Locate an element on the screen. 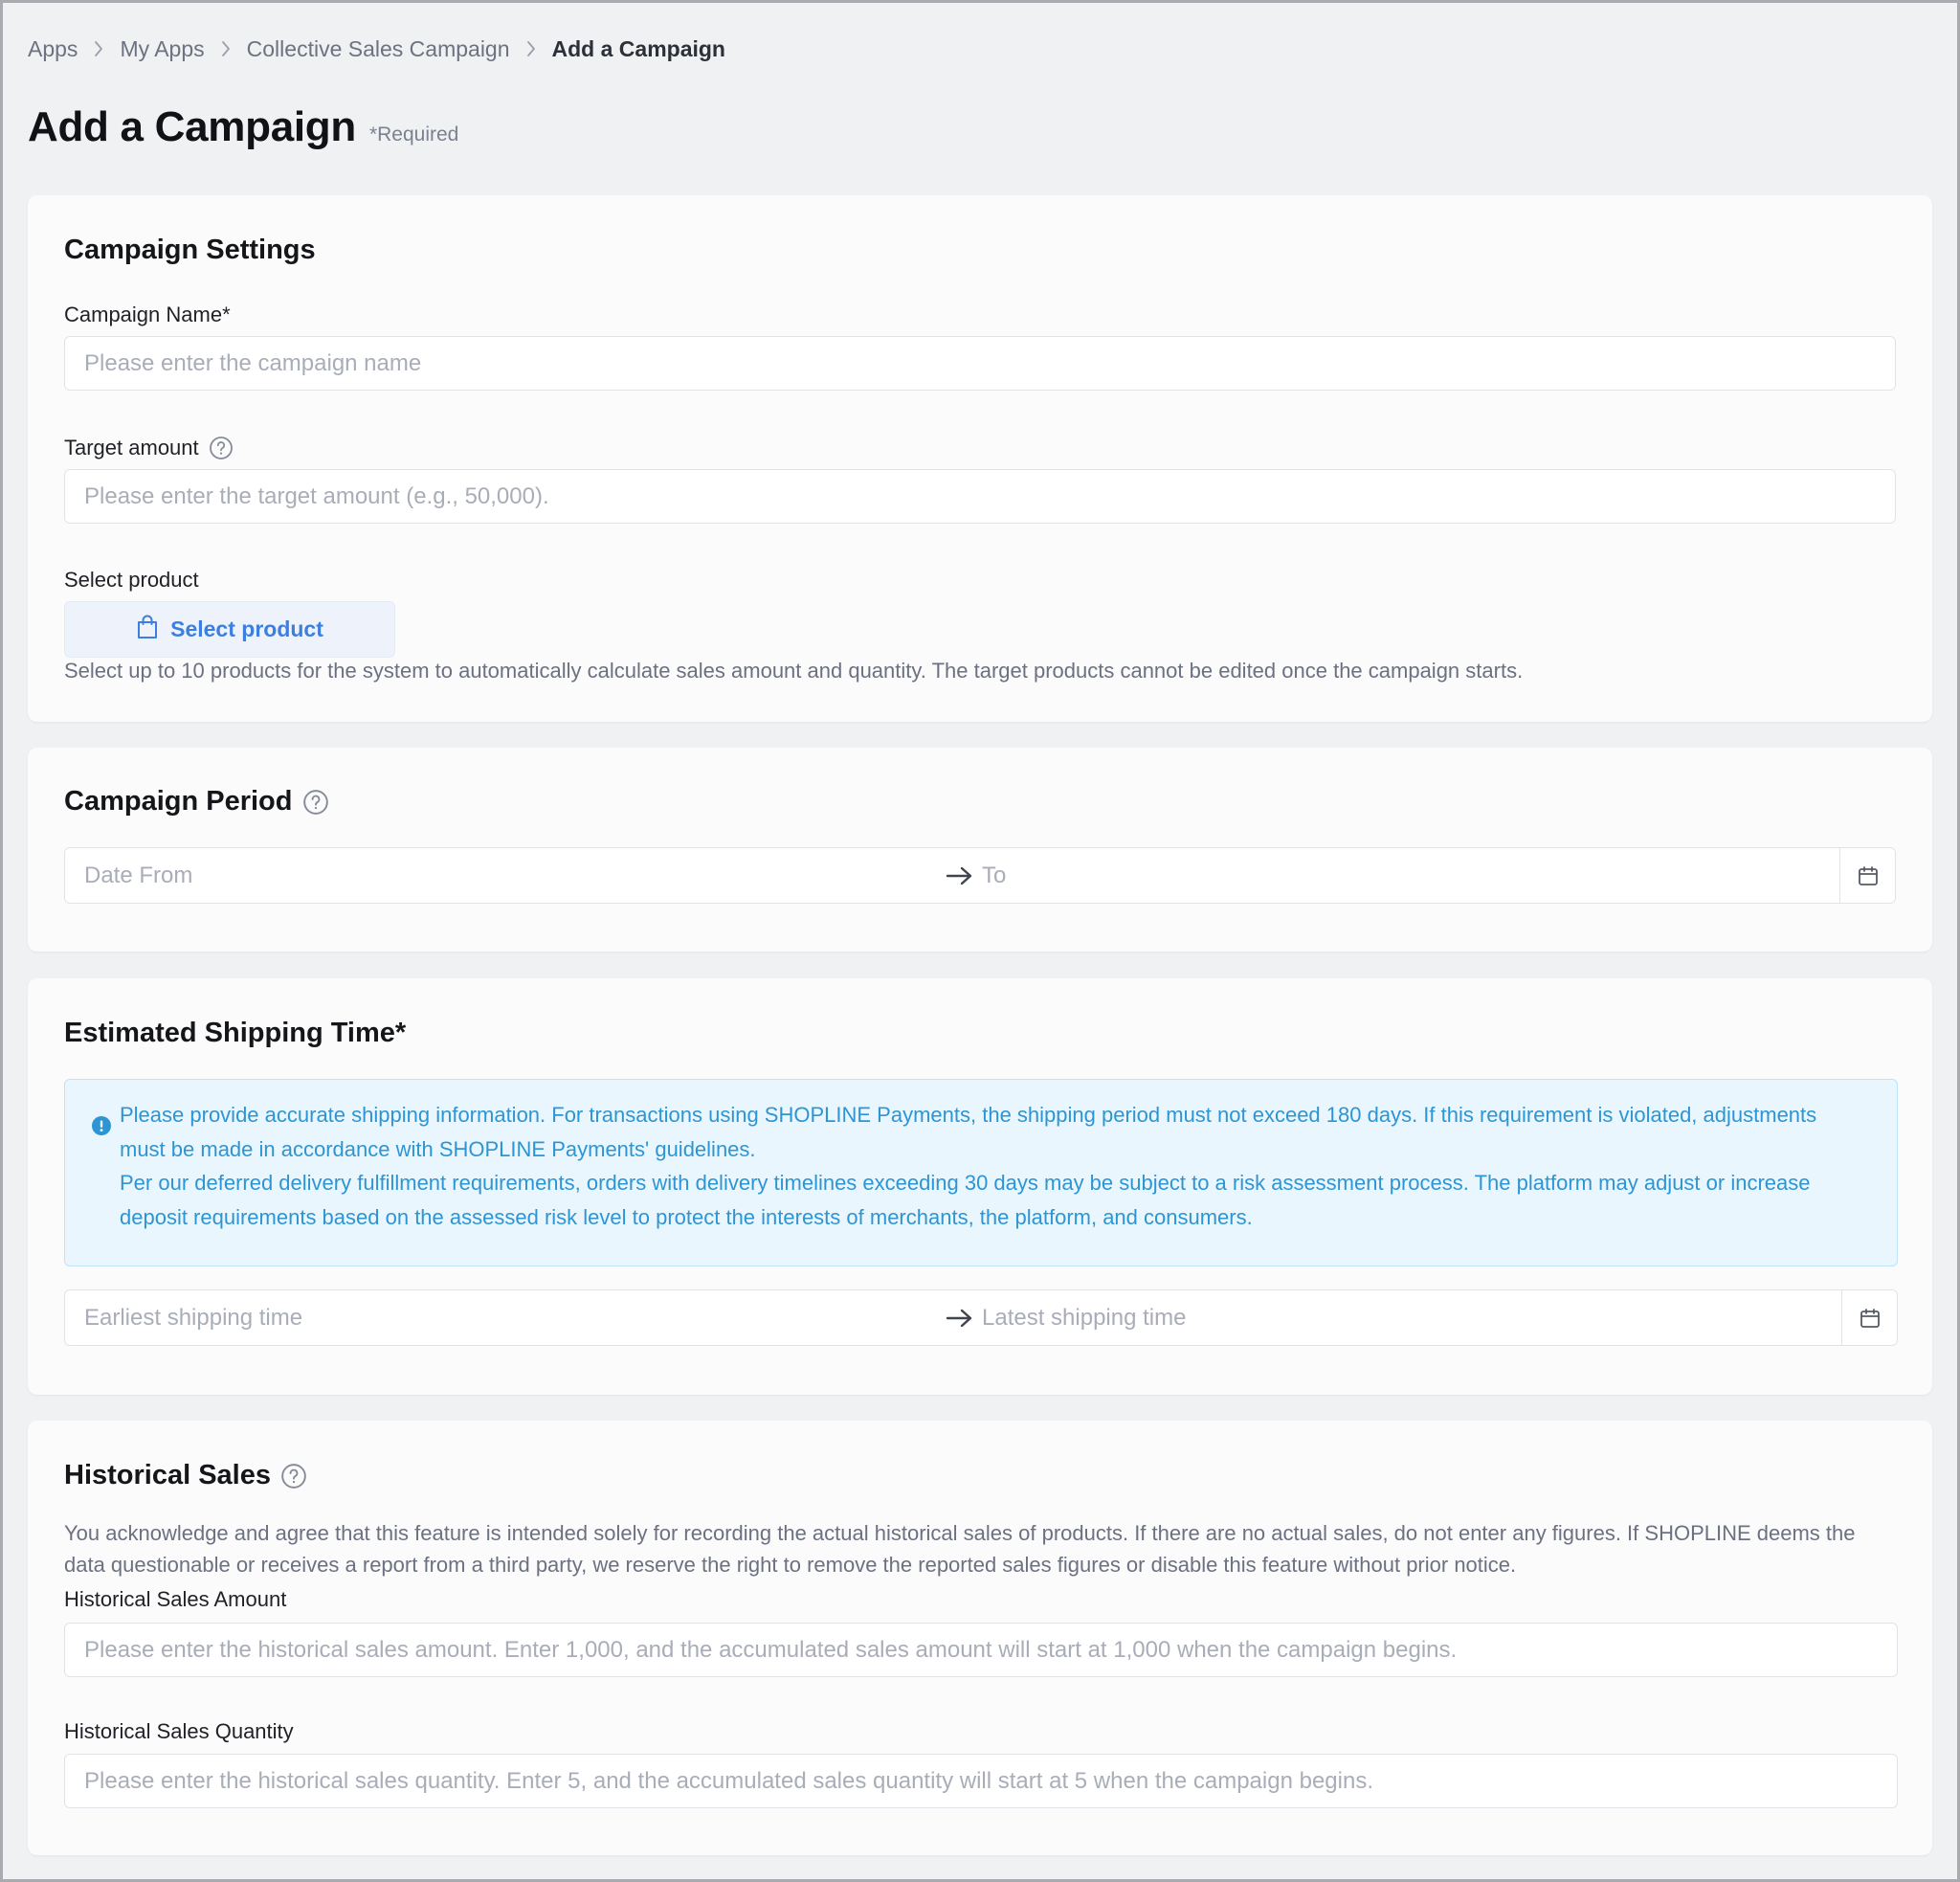 The image size is (1960, 1882). historical-sales-title: Historical Sales is located at coordinates (168, 1475).